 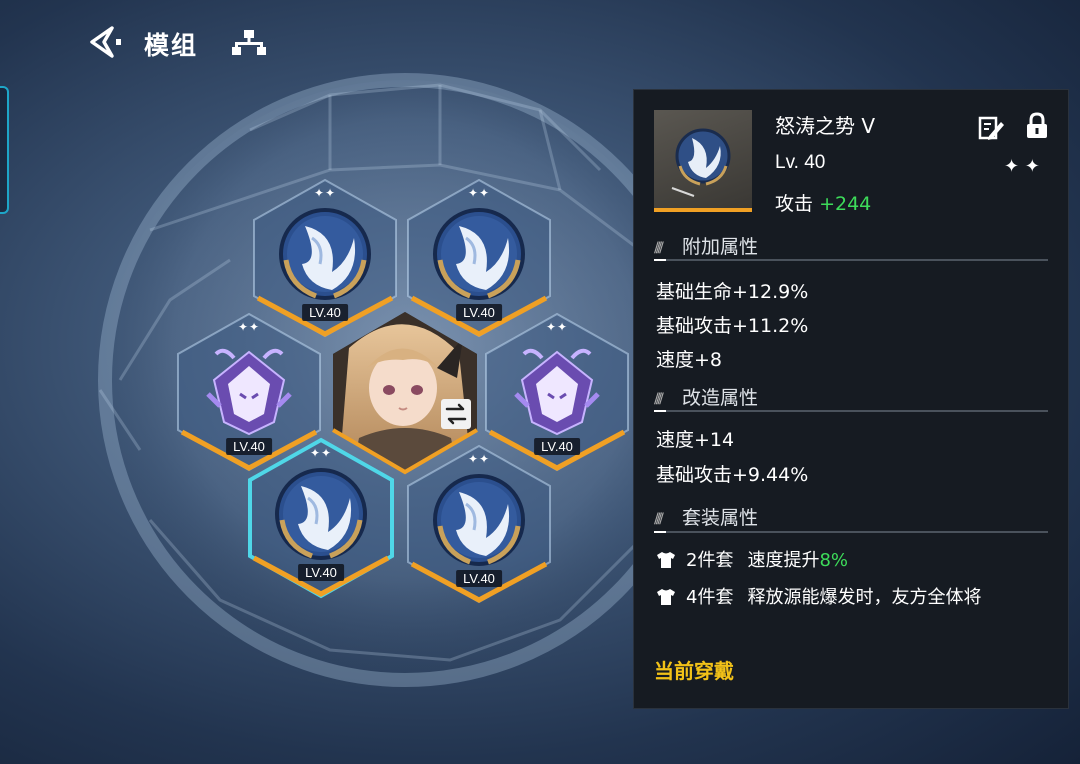 I want to click on portrait-image, so click(x=405, y=393).